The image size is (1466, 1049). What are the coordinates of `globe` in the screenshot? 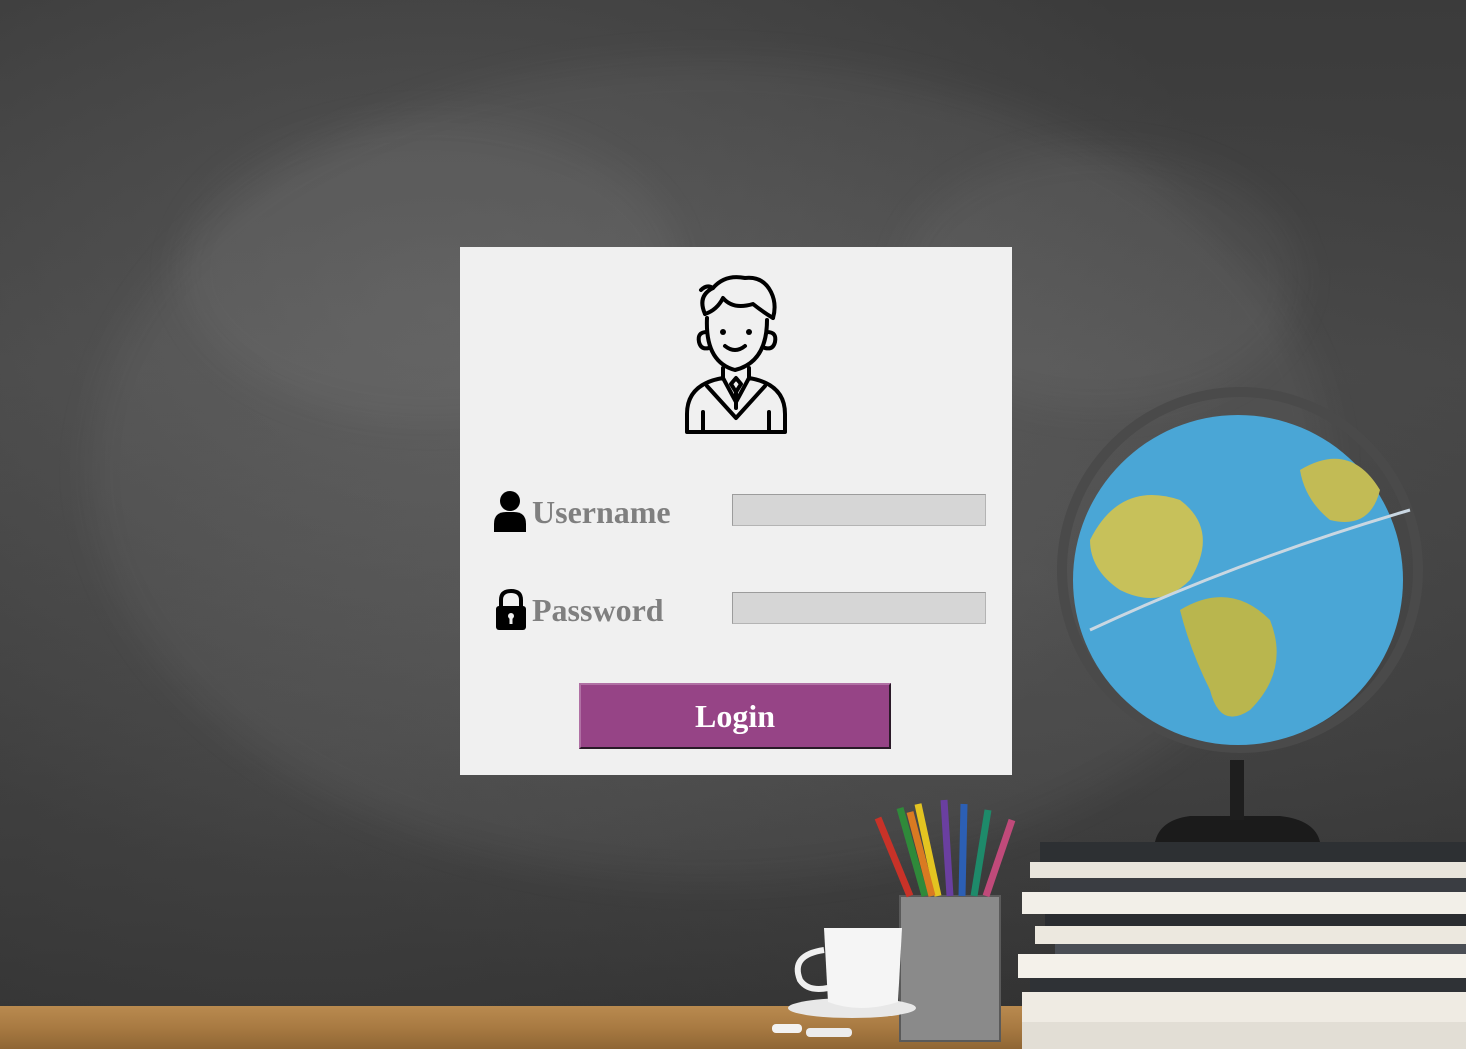 It's located at (1240, 614).